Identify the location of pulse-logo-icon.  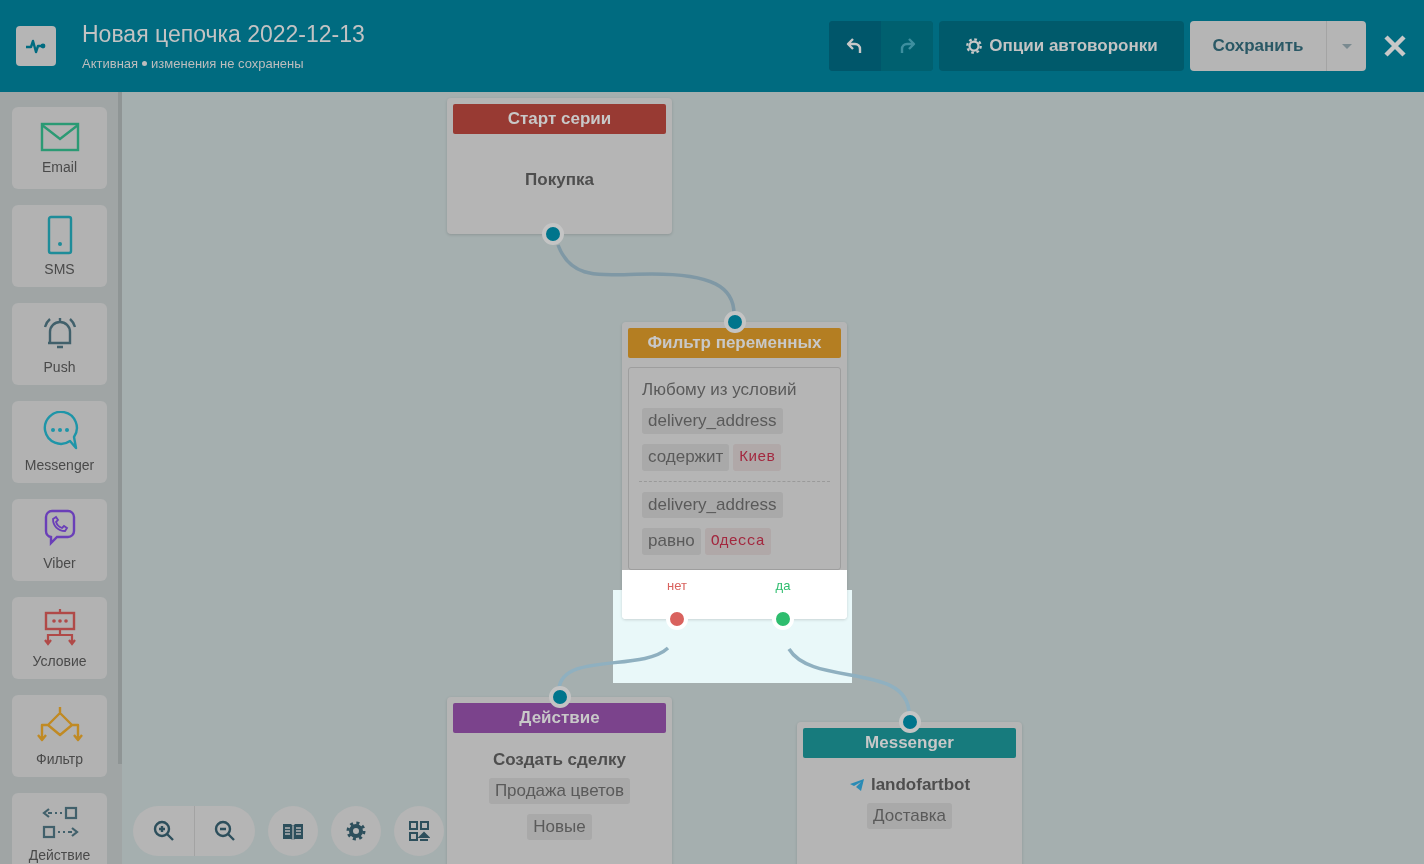
(36, 46).